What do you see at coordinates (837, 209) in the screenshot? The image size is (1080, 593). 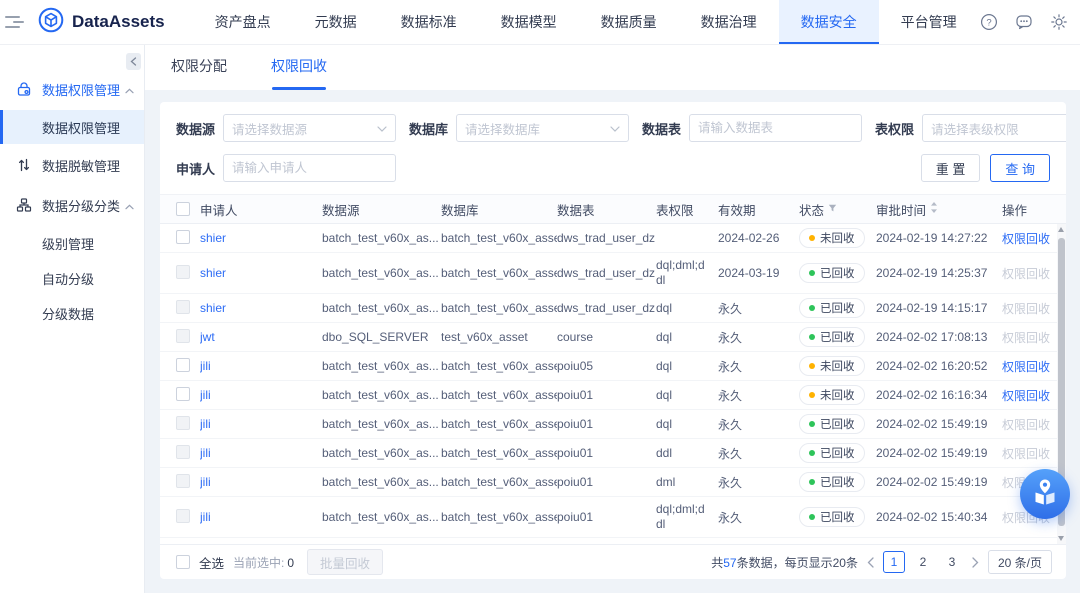 I see `column-status: 状态` at bounding box center [837, 209].